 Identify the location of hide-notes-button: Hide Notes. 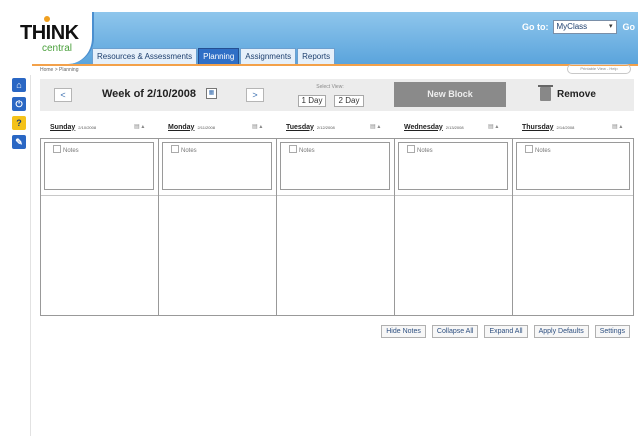
(403, 331).